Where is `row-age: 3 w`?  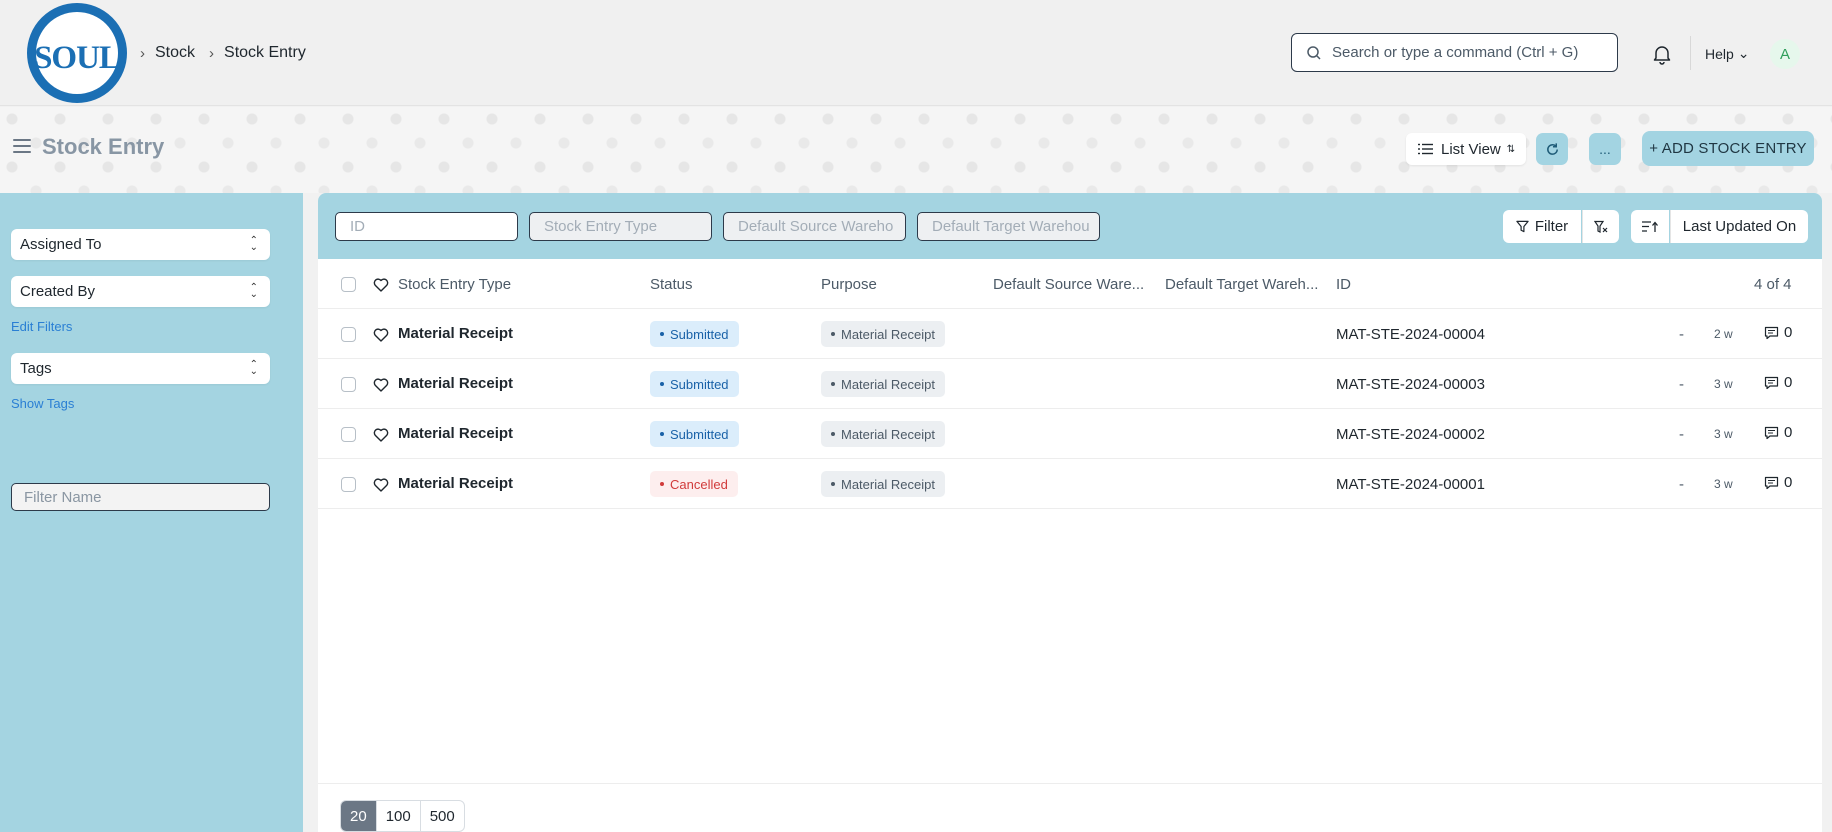 row-age: 3 w is located at coordinates (1723, 434).